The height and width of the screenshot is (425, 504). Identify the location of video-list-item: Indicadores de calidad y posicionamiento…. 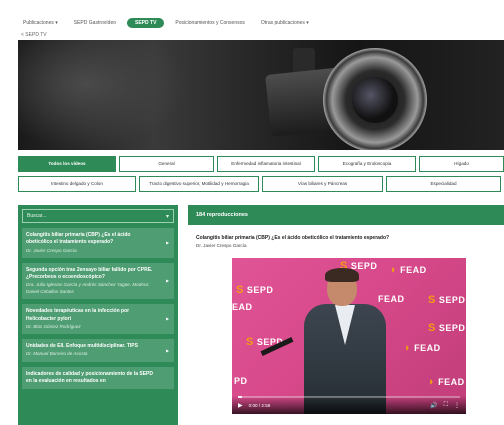
(98, 378).